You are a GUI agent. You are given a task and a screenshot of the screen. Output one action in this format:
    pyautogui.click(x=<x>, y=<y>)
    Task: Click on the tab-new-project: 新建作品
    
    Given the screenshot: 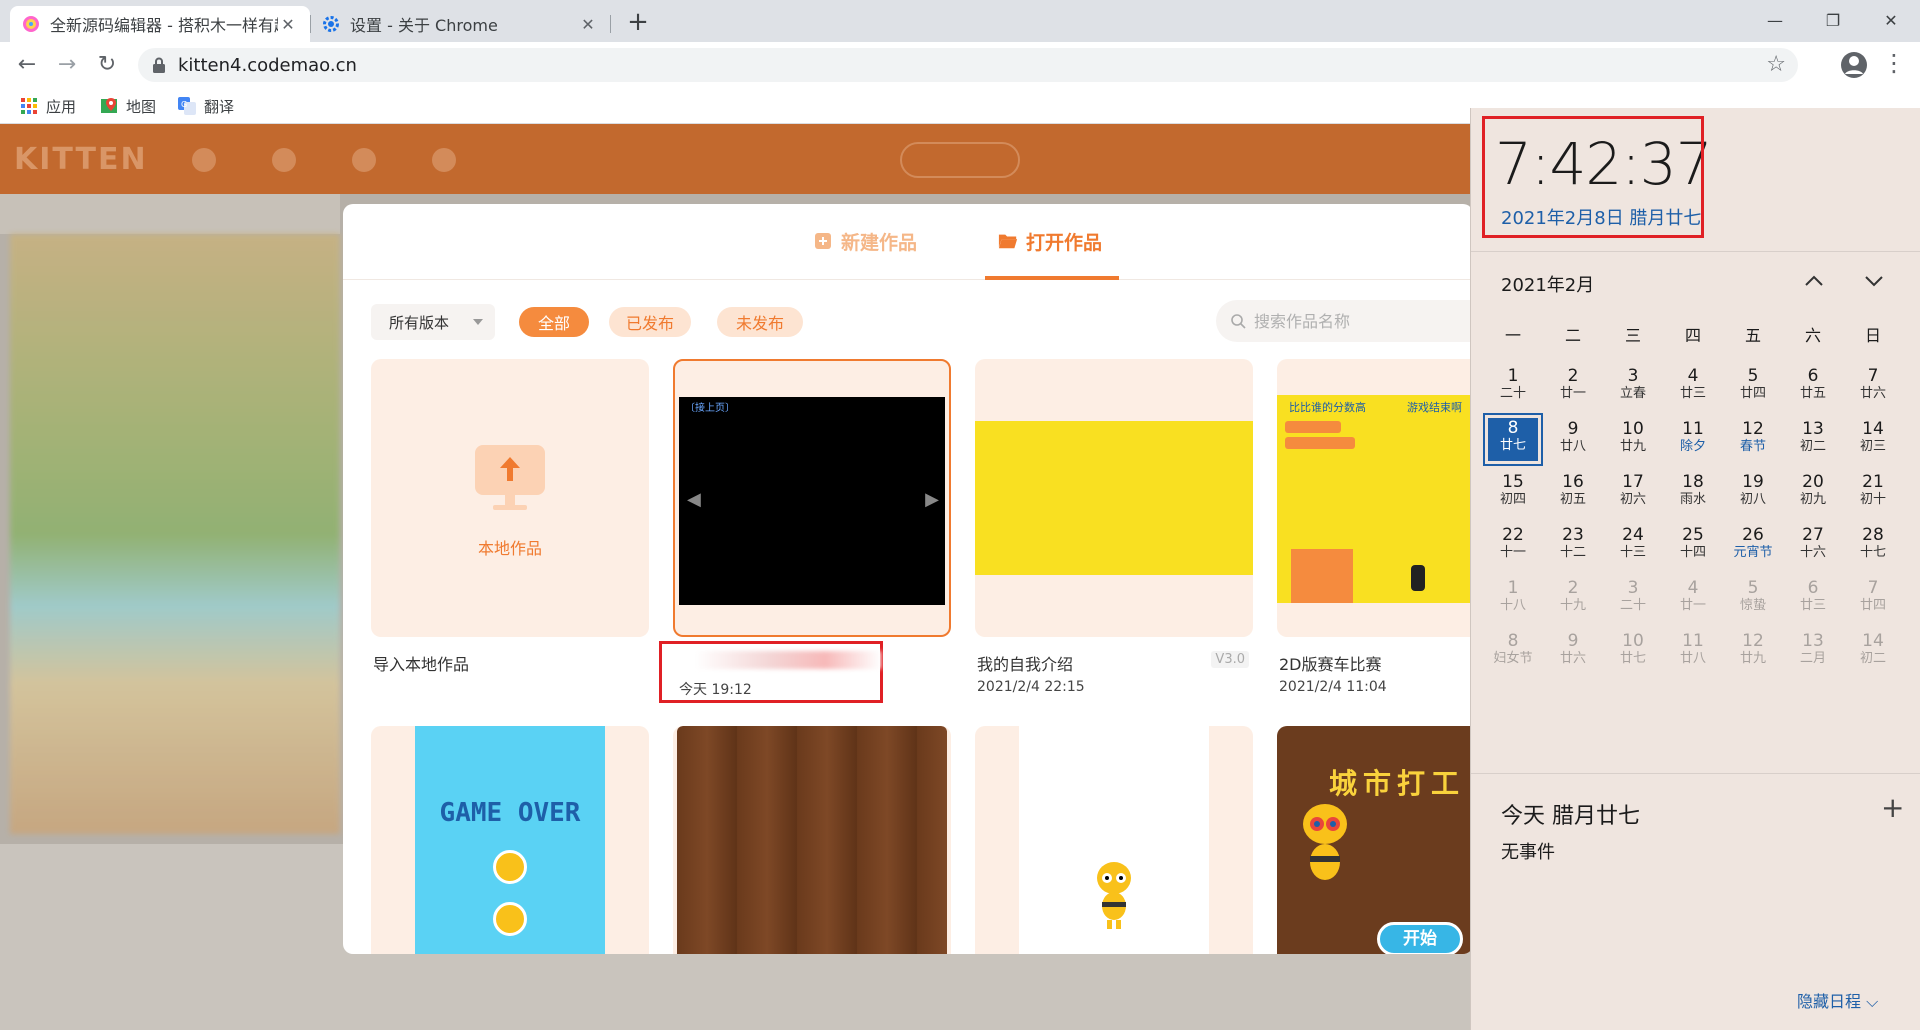 What is the action you would take?
    pyautogui.click(x=865, y=241)
    